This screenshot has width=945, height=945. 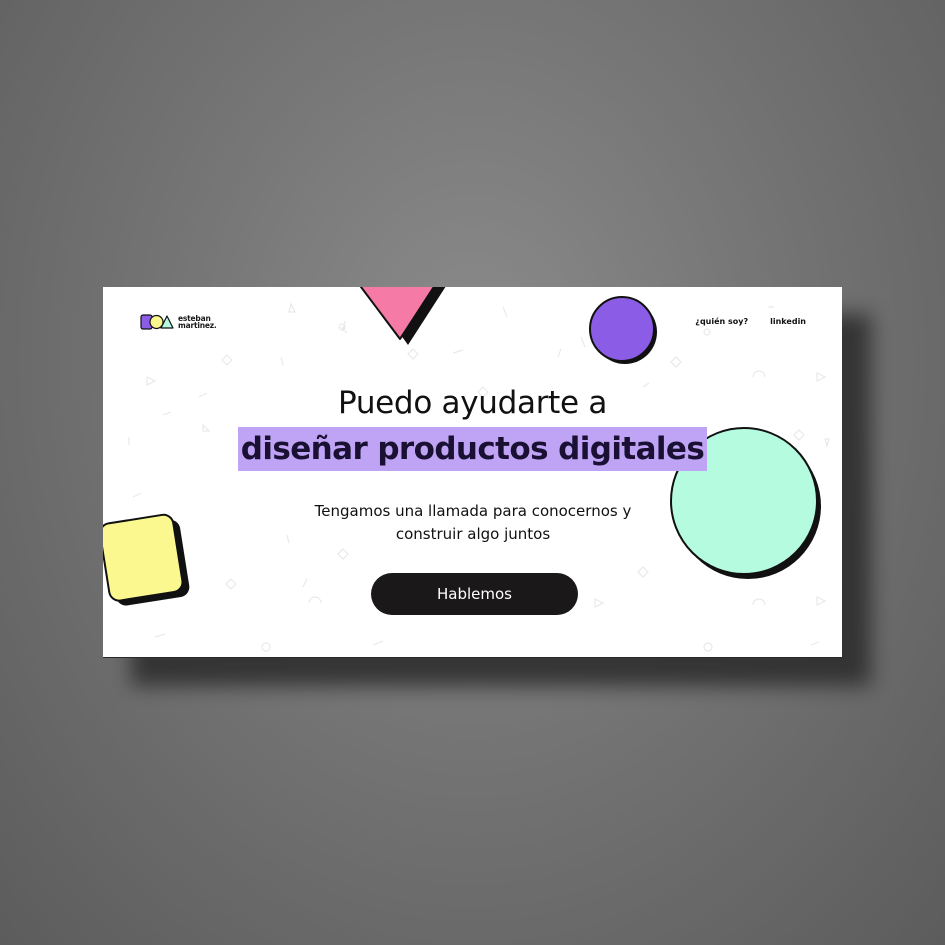 What do you see at coordinates (788, 321) in the screenshot?
I see `nav-link-linkedin: linkedin` at bounding box center [788, 321].